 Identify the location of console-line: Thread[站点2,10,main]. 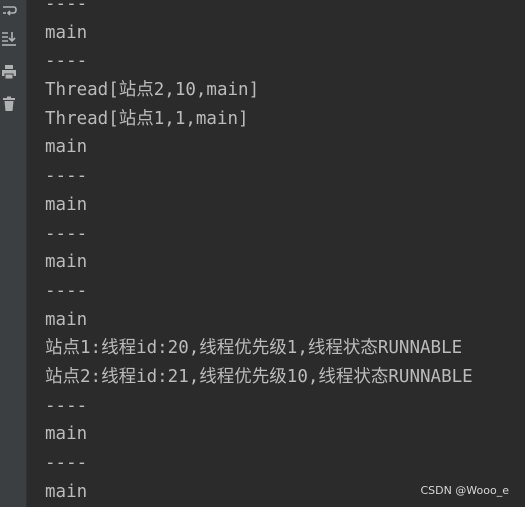
(152, 90).